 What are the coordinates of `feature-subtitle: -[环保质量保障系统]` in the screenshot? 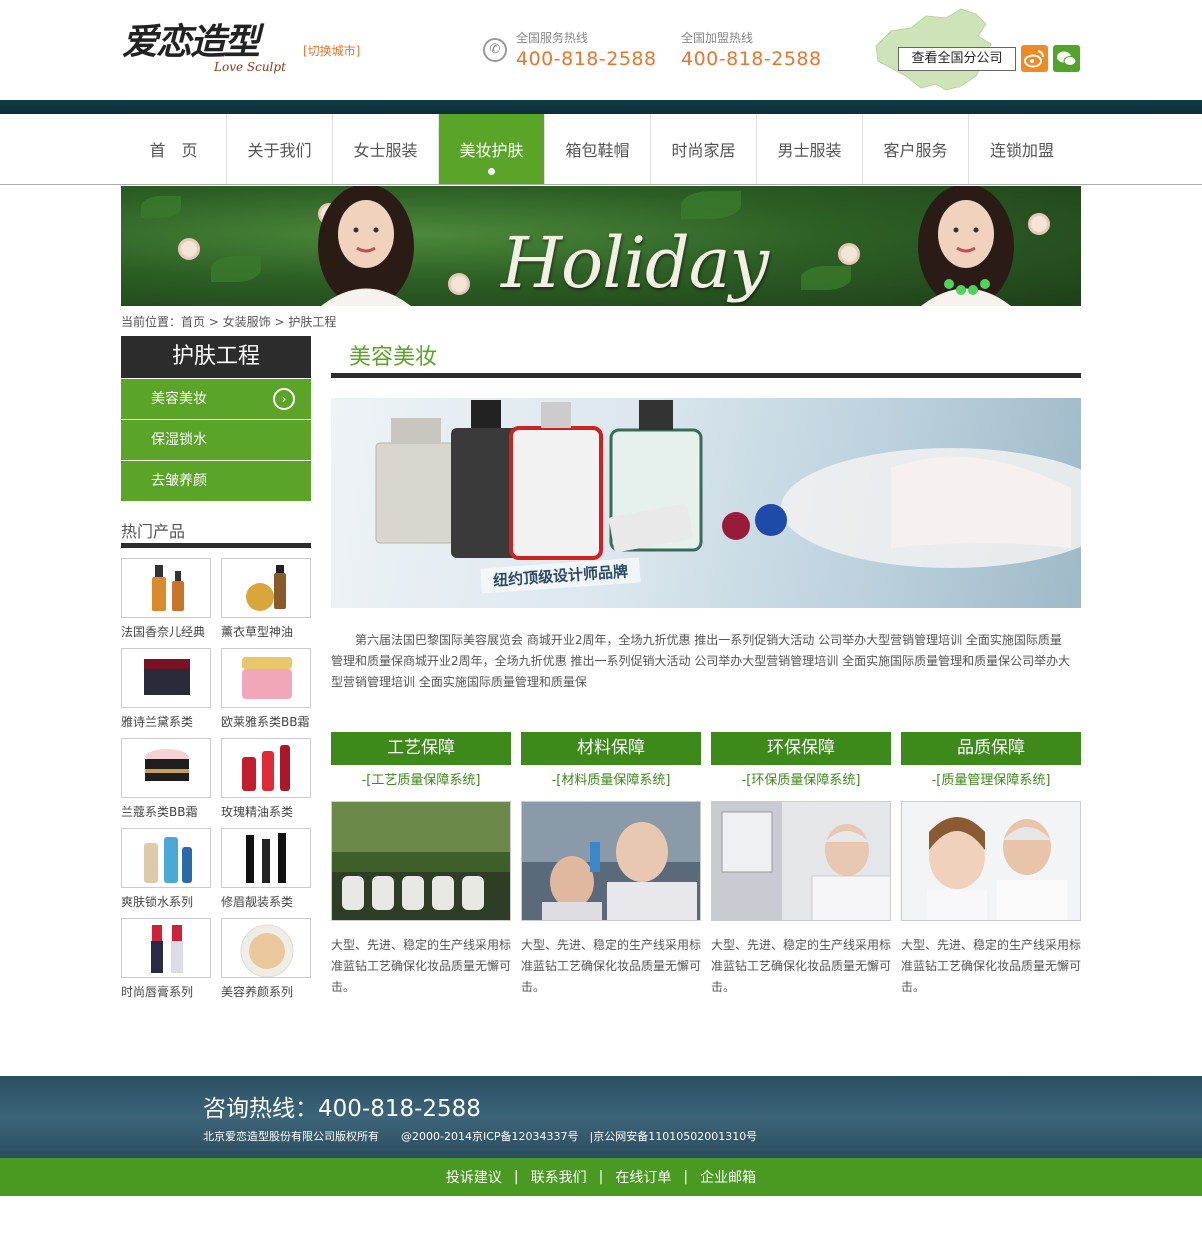 It's located at (801, 780).